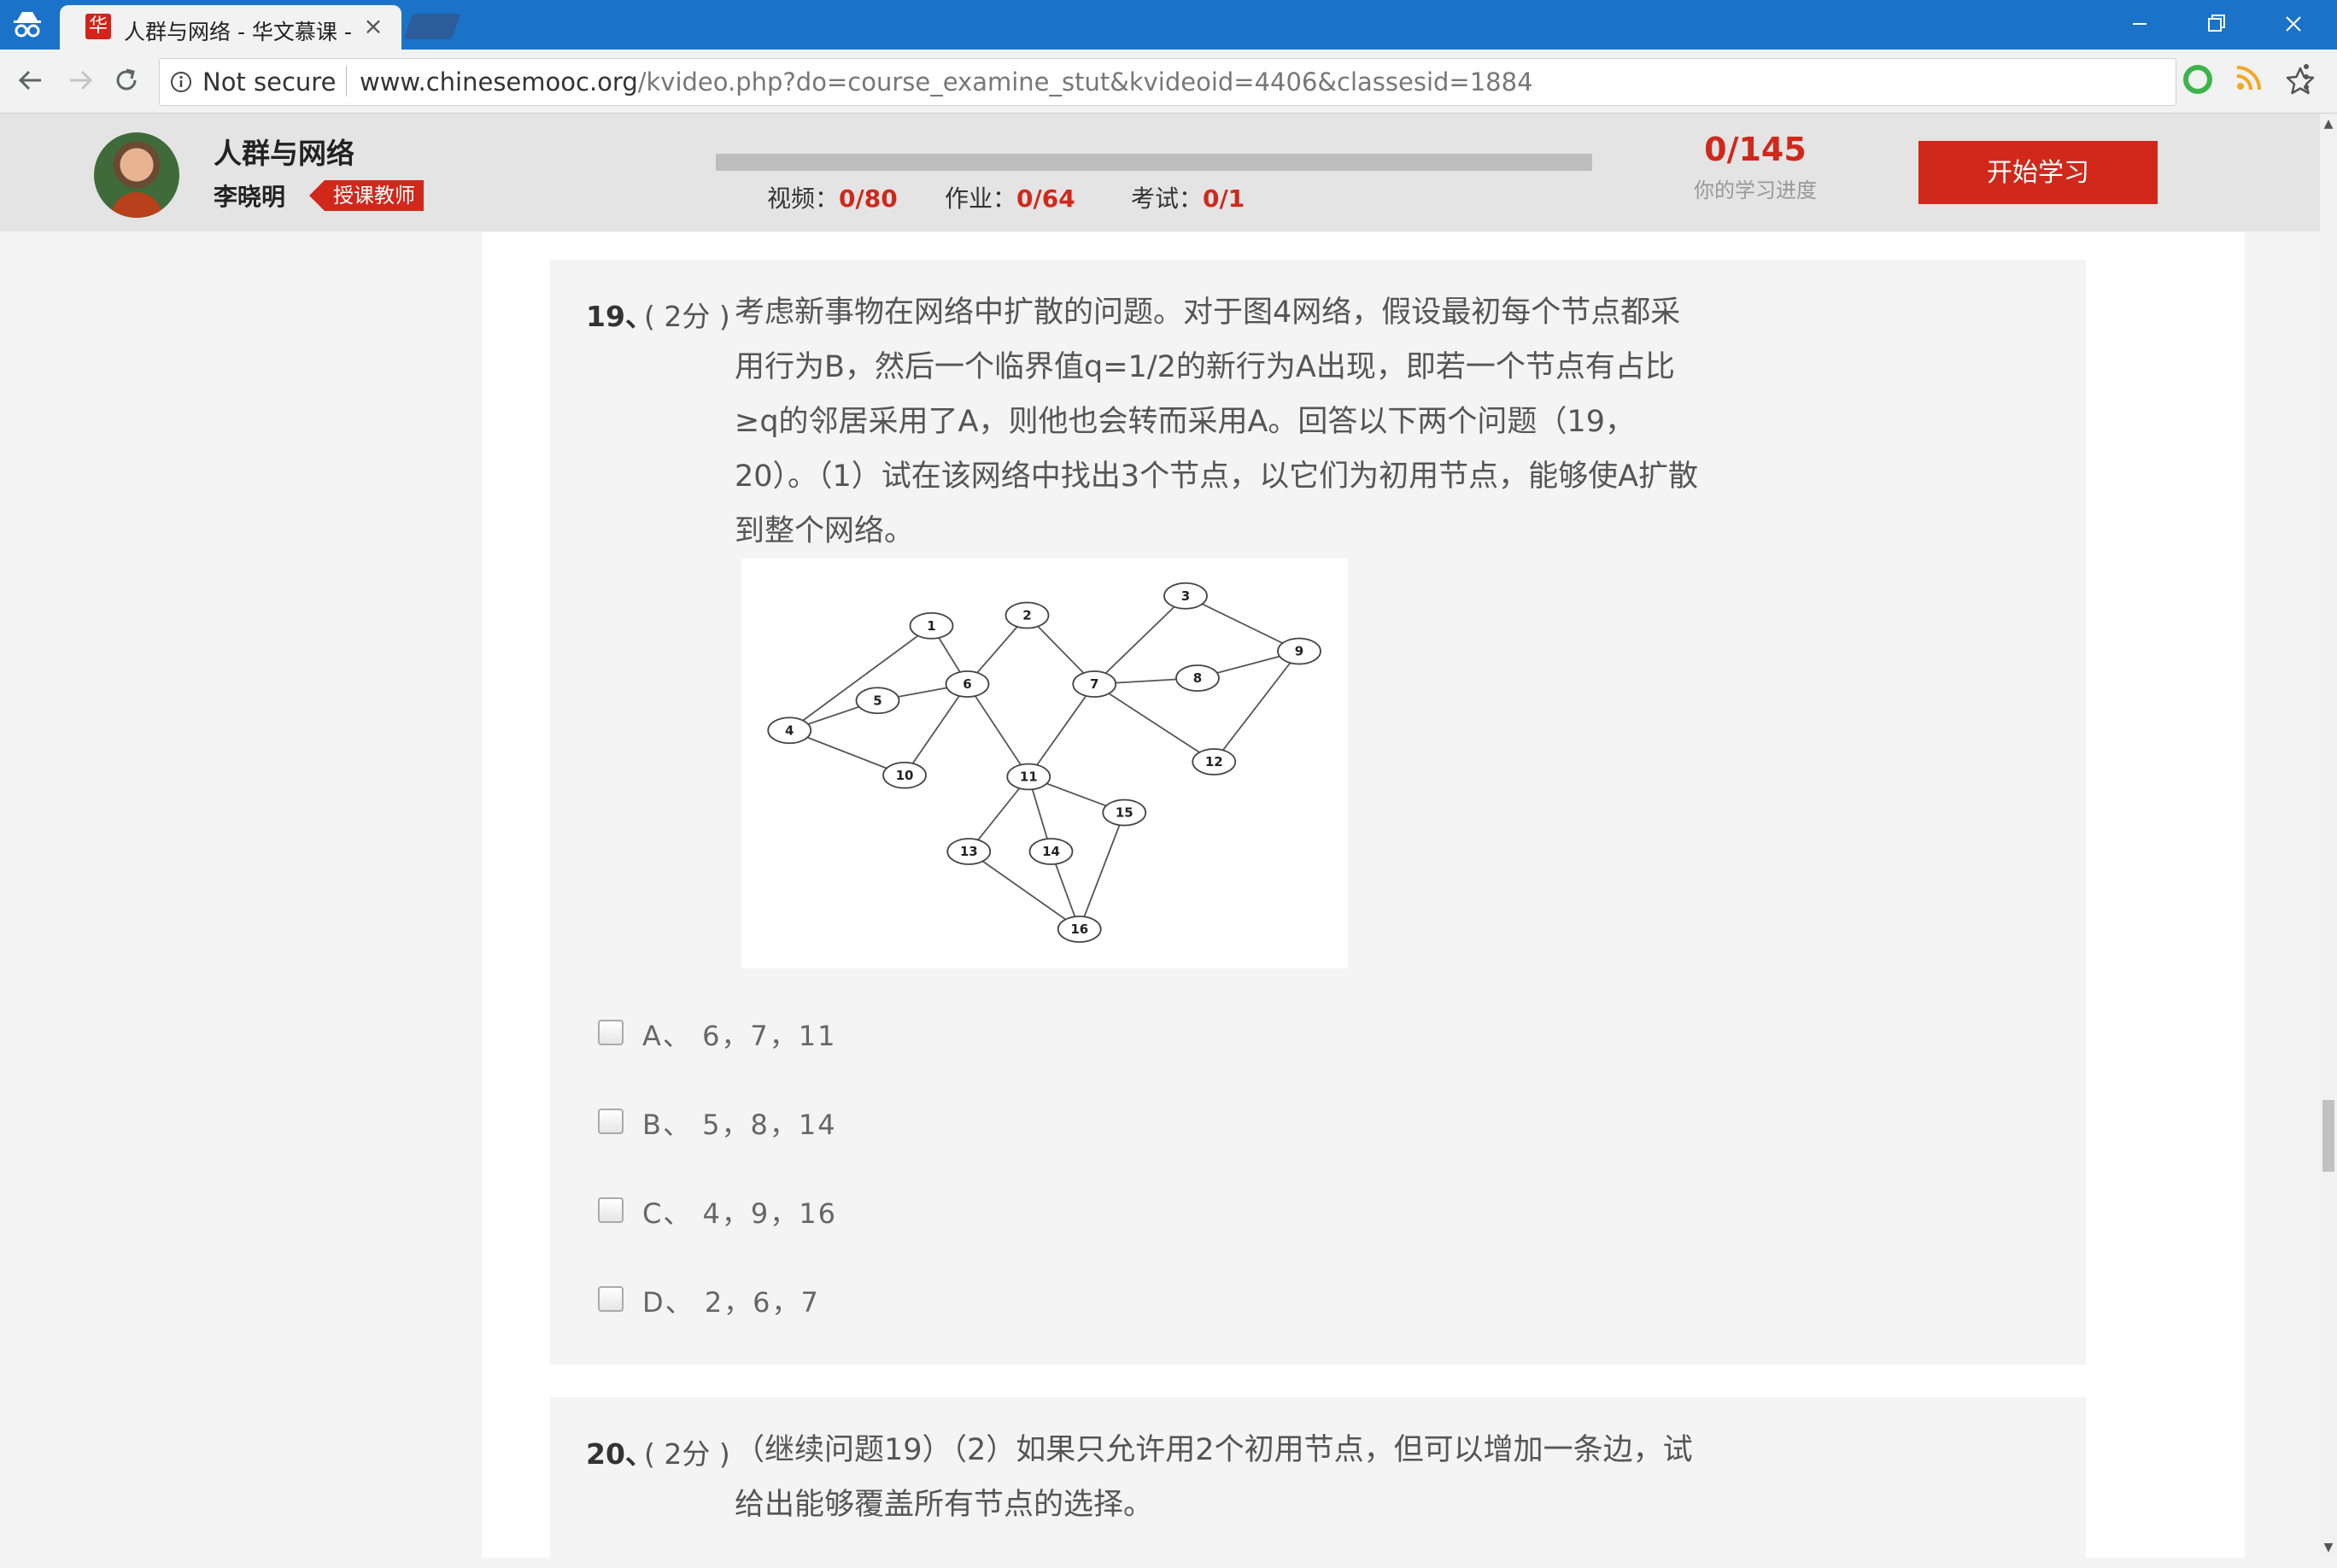 This screenshot has width=2337, height=1568. Describe the element at coordinates (2197, 79) in the screenshot. I see `extension-icon` at that location.